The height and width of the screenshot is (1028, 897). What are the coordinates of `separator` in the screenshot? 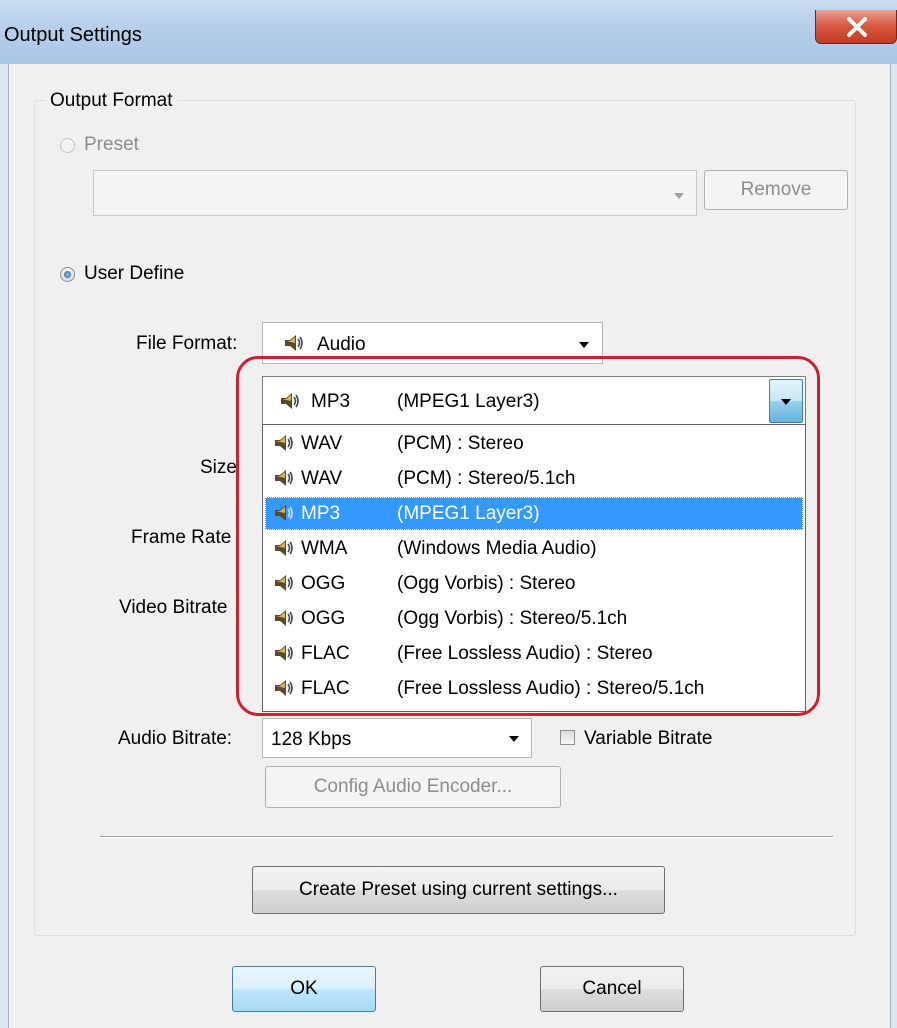 It's located at (466, 837).